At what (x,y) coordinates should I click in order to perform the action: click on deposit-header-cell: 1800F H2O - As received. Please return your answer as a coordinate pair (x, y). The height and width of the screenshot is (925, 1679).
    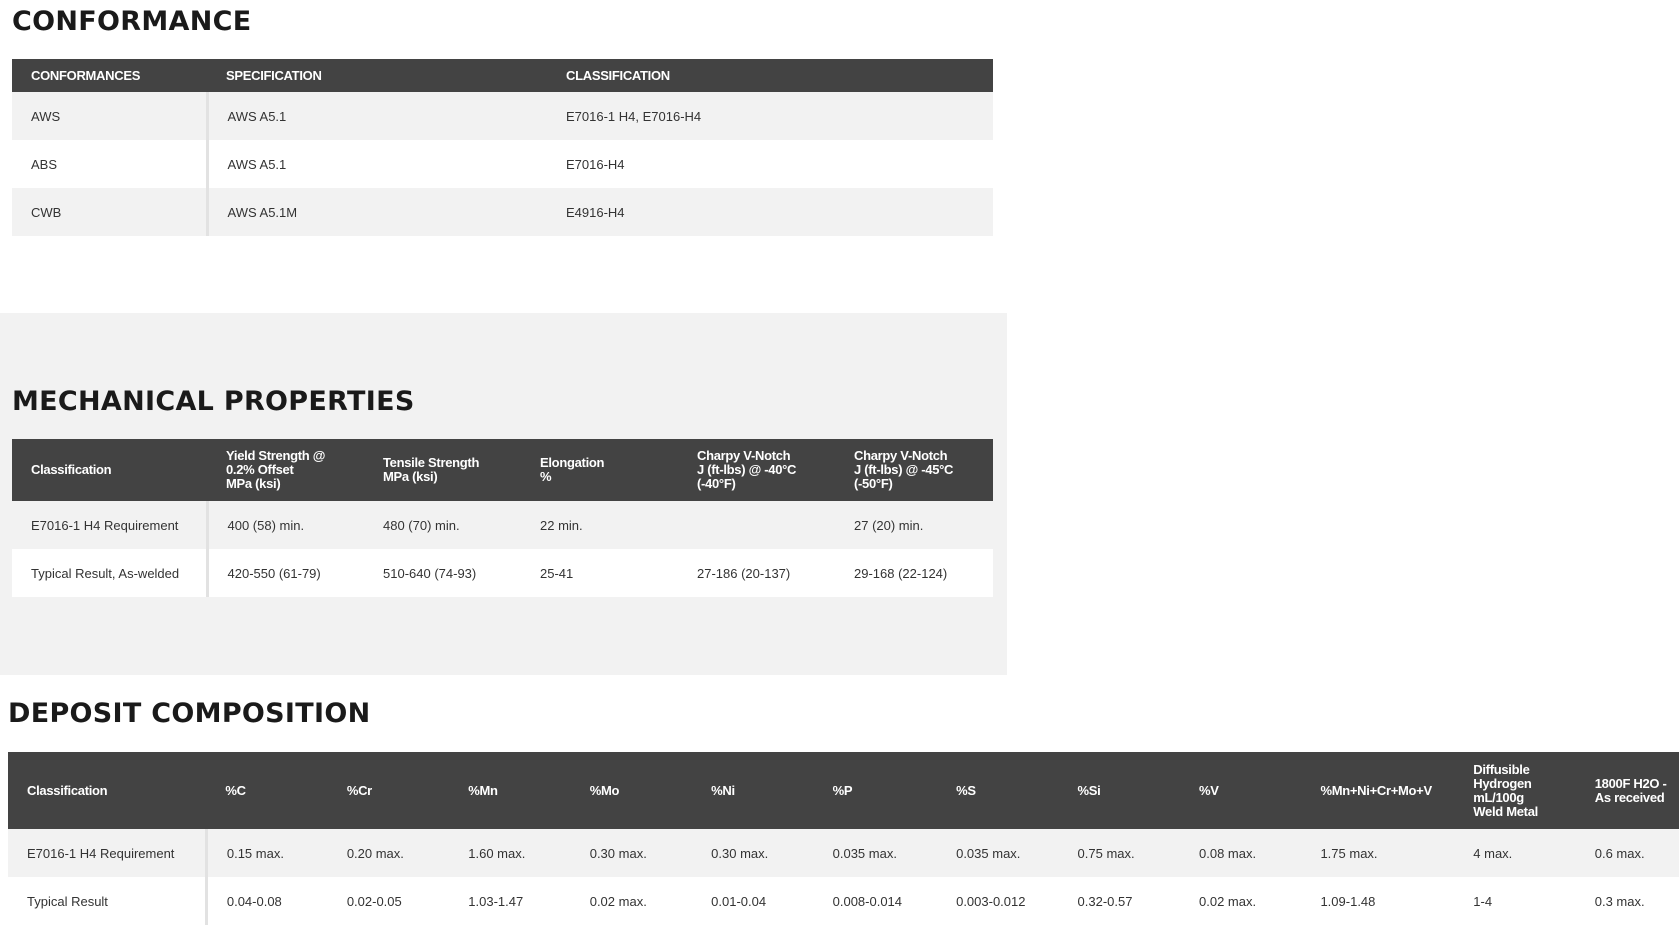
    Looking at the image, I should click on (1627, 790).